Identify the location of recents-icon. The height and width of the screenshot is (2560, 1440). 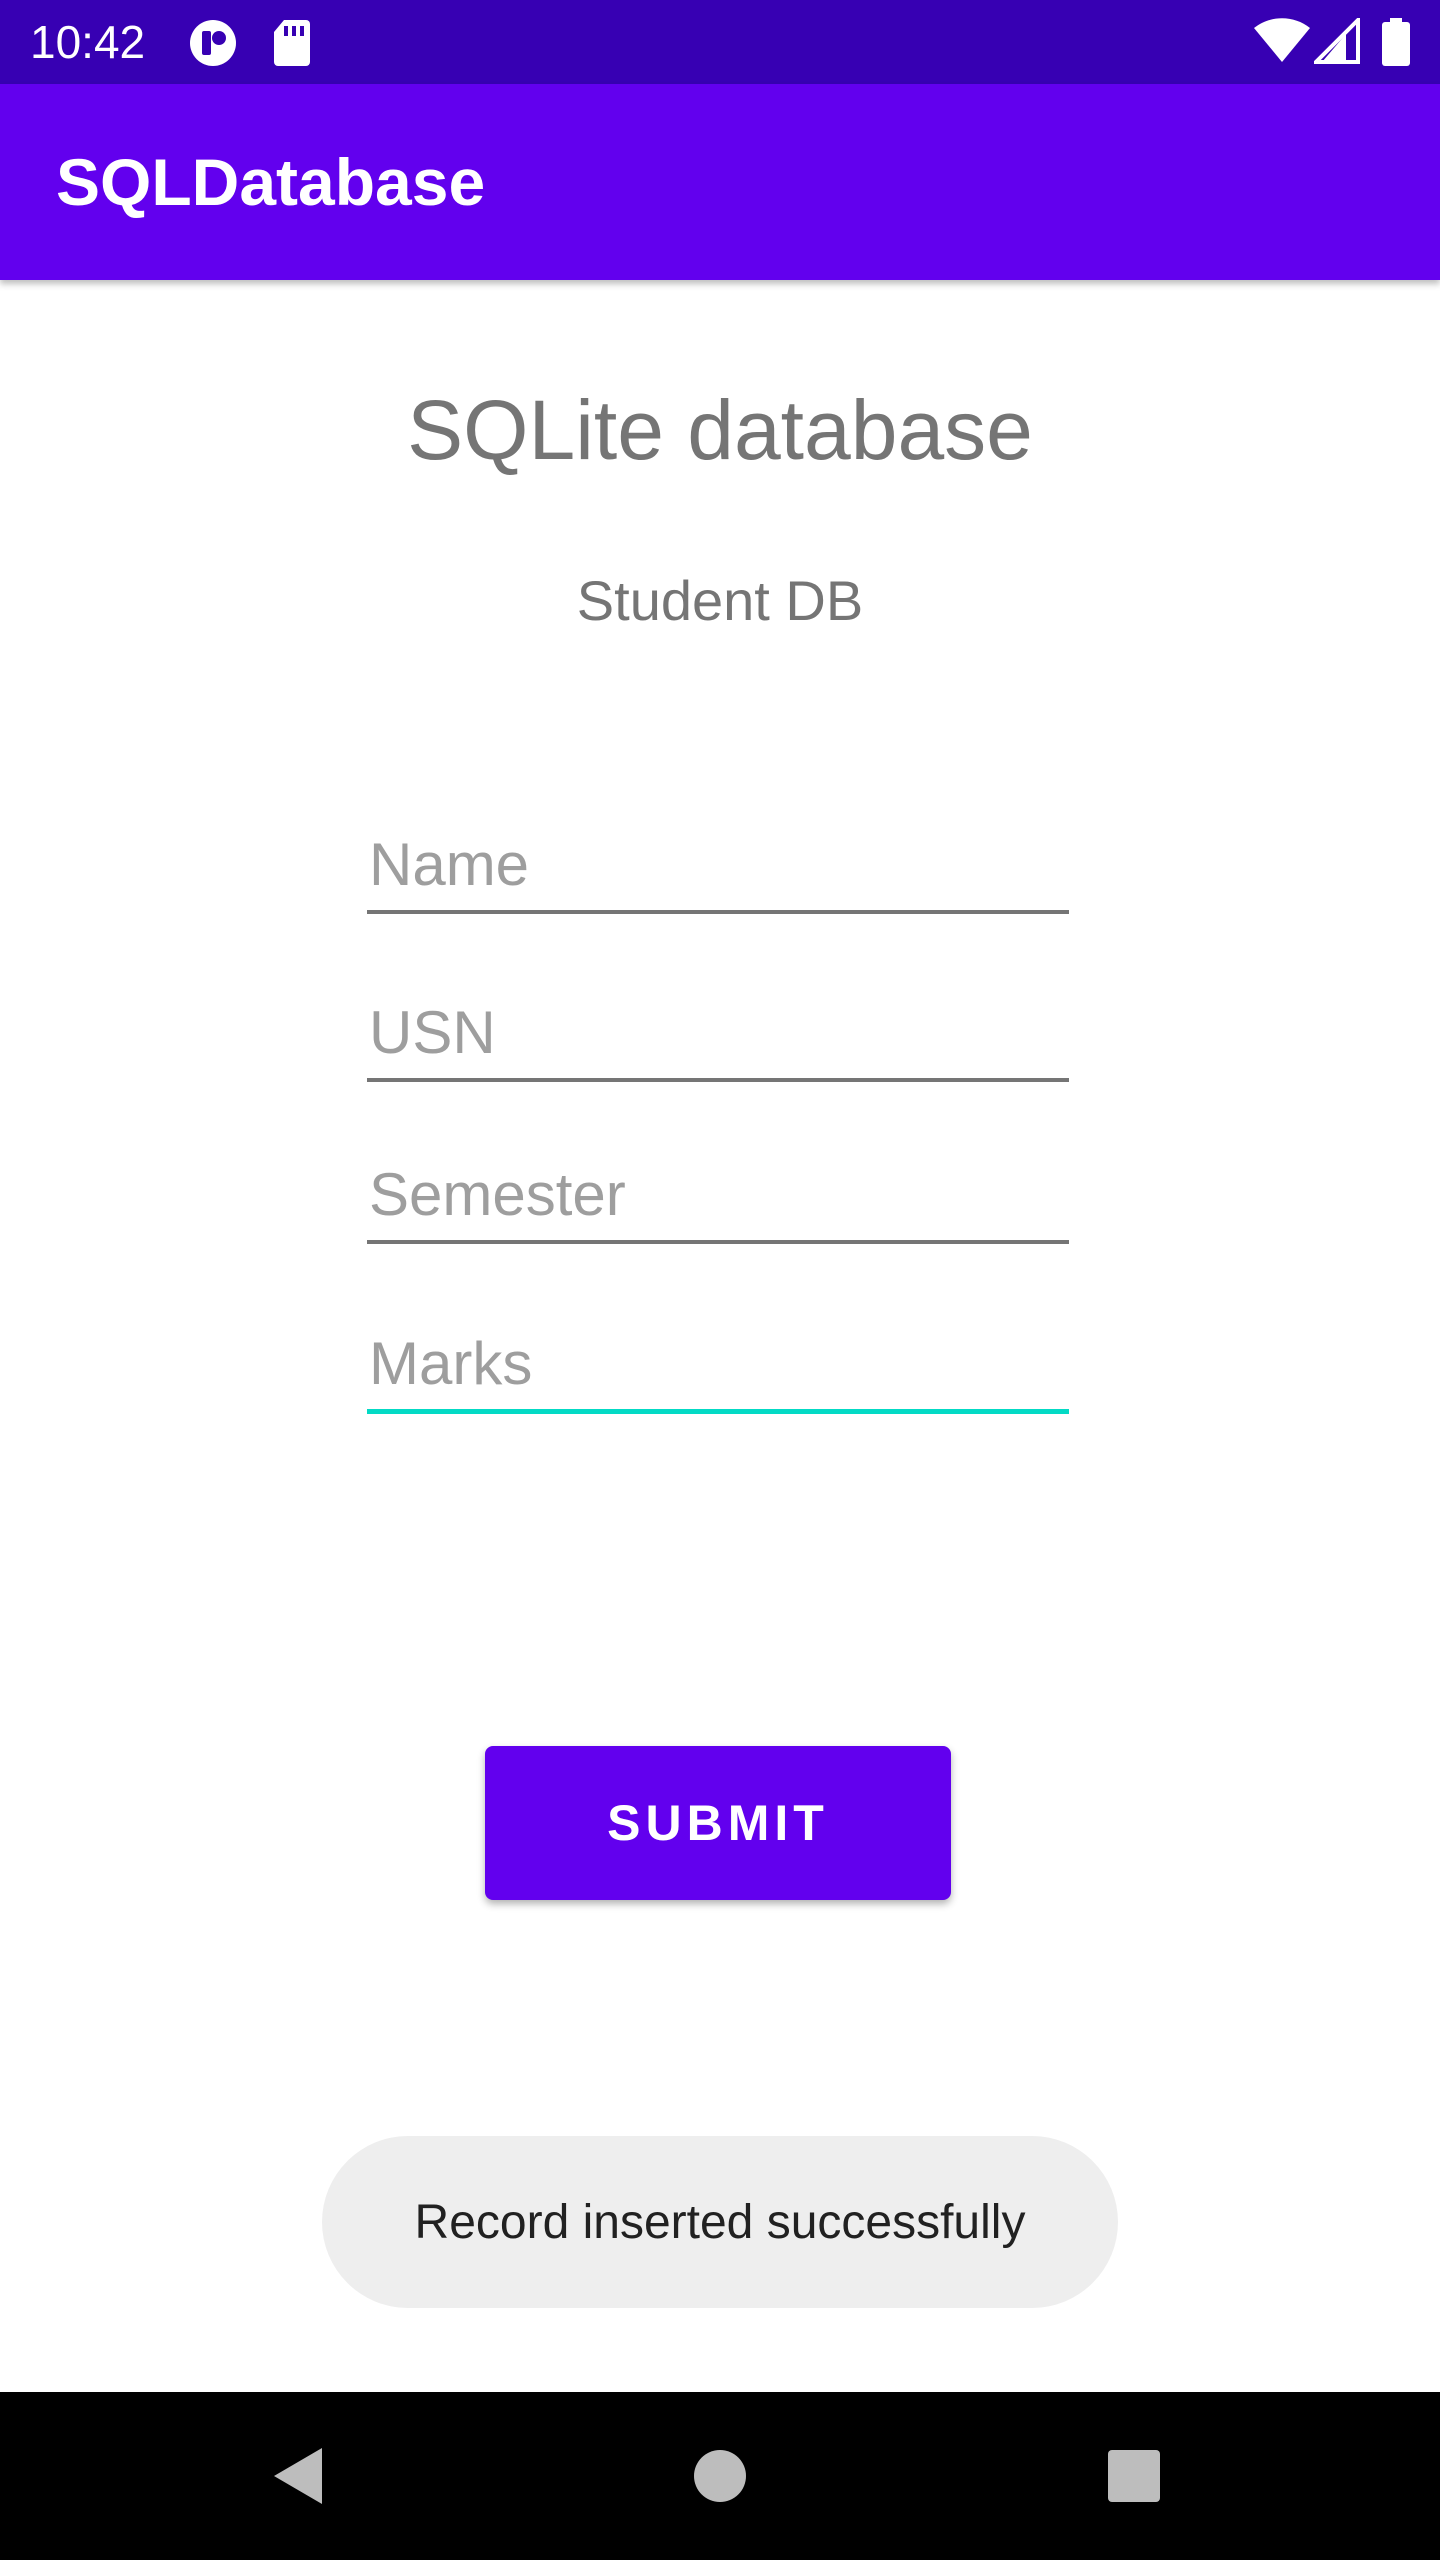
(1134, 2476).